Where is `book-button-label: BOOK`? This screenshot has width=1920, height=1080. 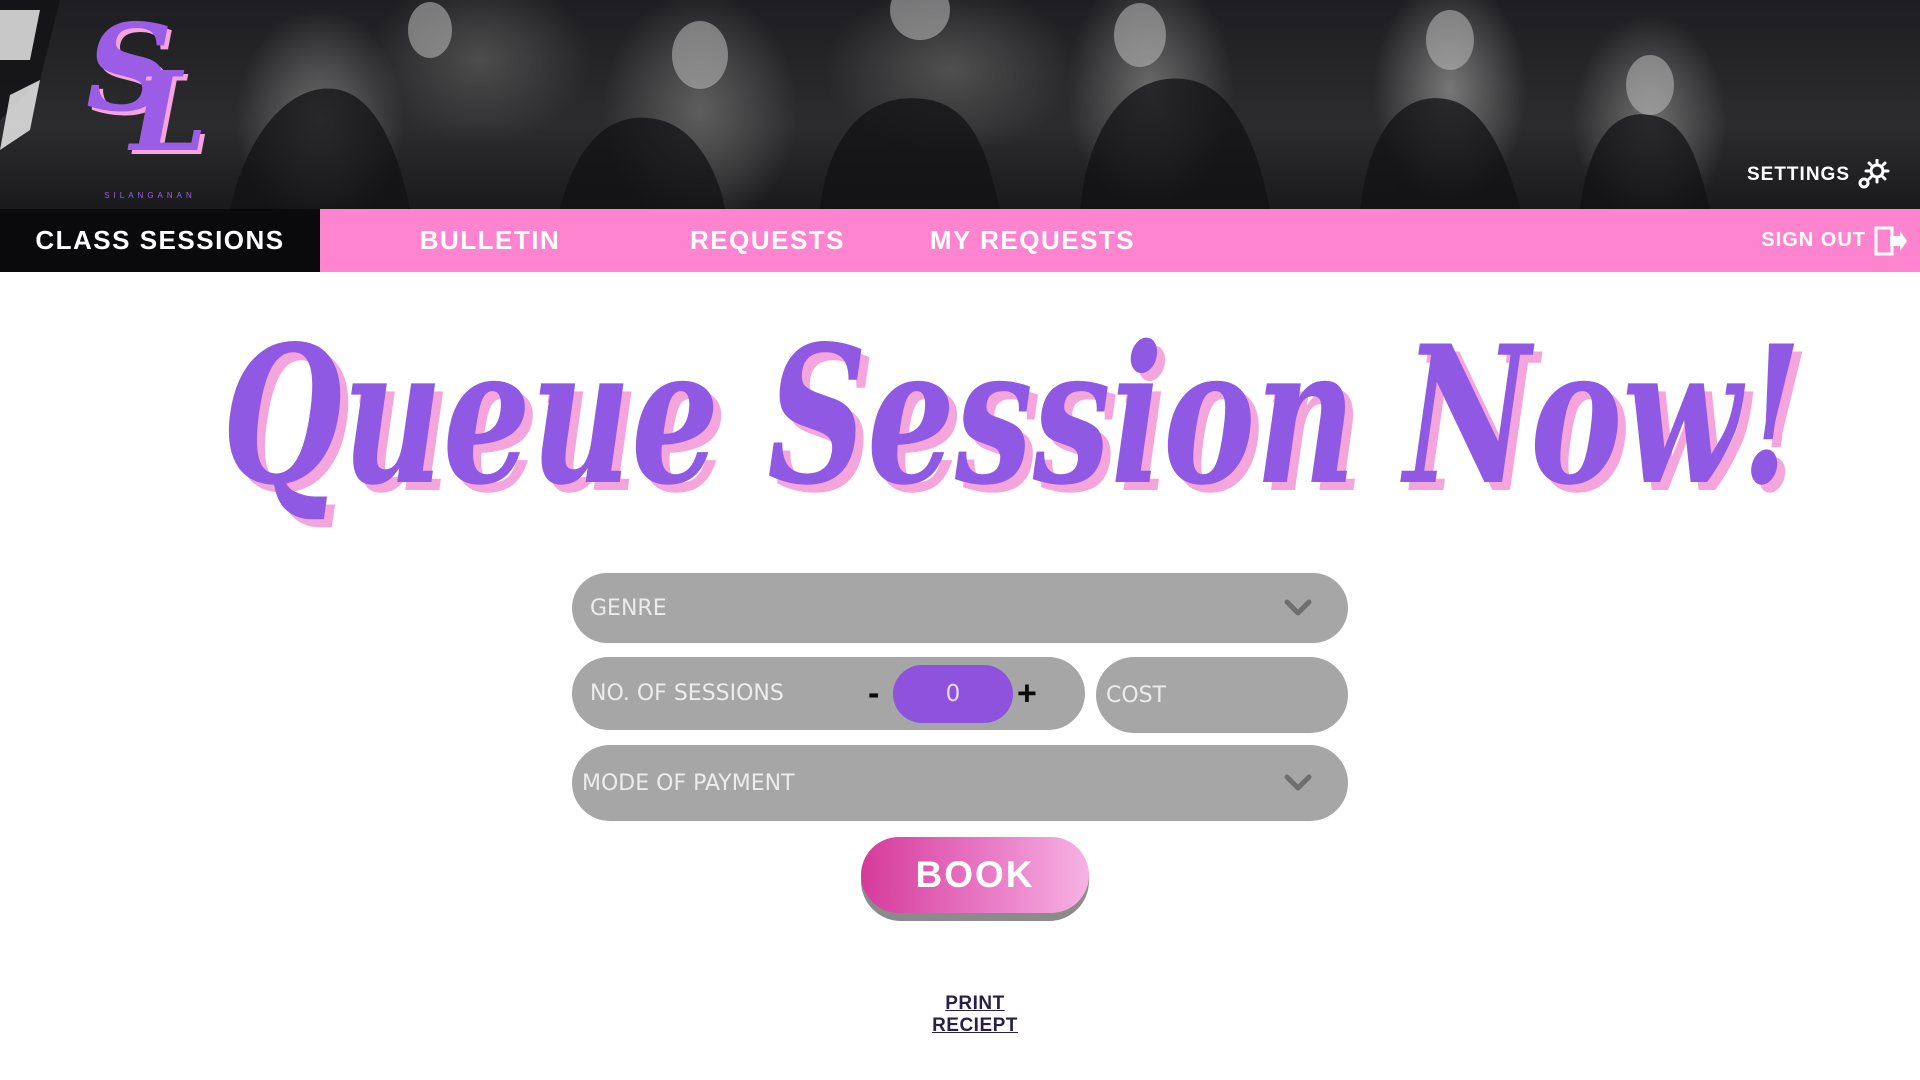 book-button-label: BOOK is located at coordinates (975, 875).